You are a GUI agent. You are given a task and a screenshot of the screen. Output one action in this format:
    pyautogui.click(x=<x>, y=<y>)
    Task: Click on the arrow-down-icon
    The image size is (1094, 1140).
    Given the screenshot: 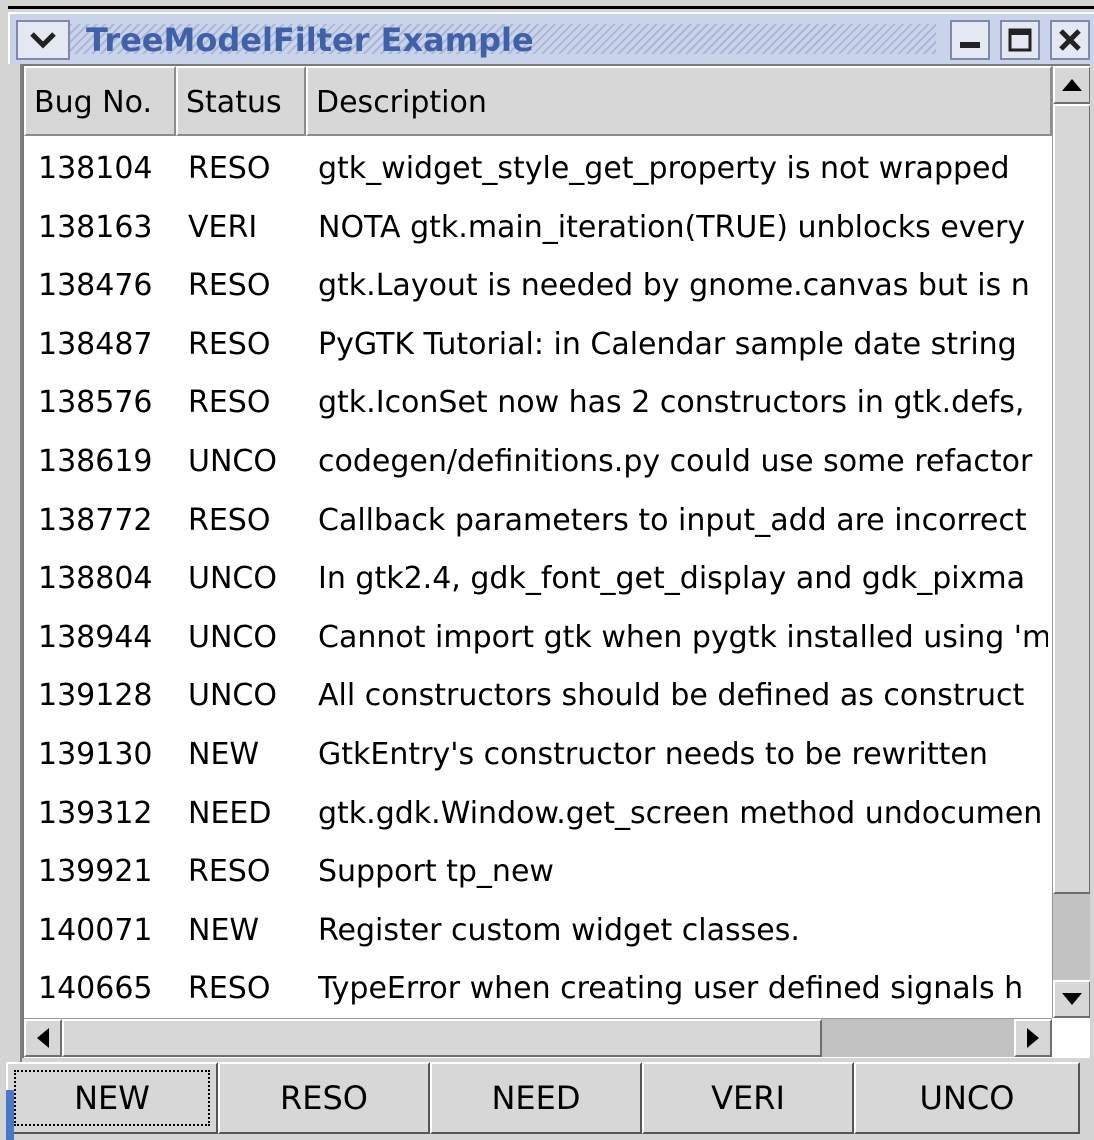 What is the action you would take?
    pyautogui.click(x=1072, y=999)
    